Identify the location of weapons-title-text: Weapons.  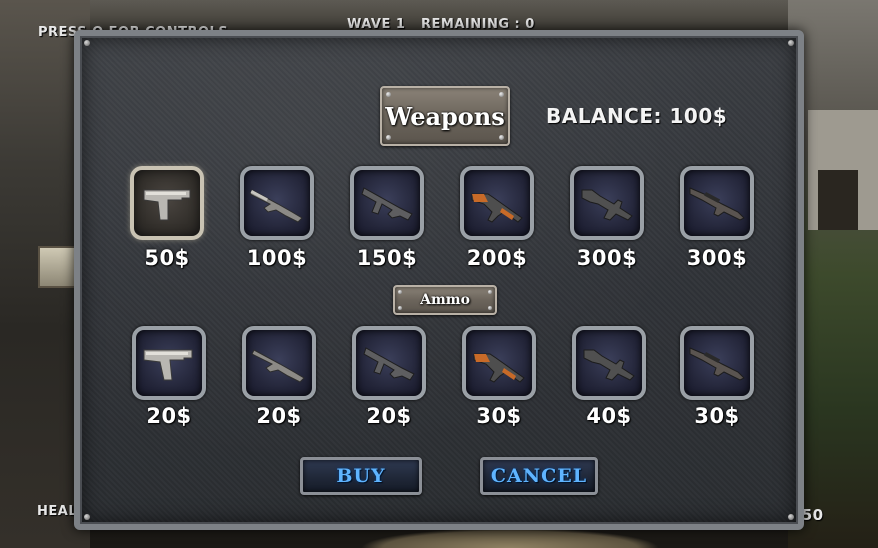
(445, 116).